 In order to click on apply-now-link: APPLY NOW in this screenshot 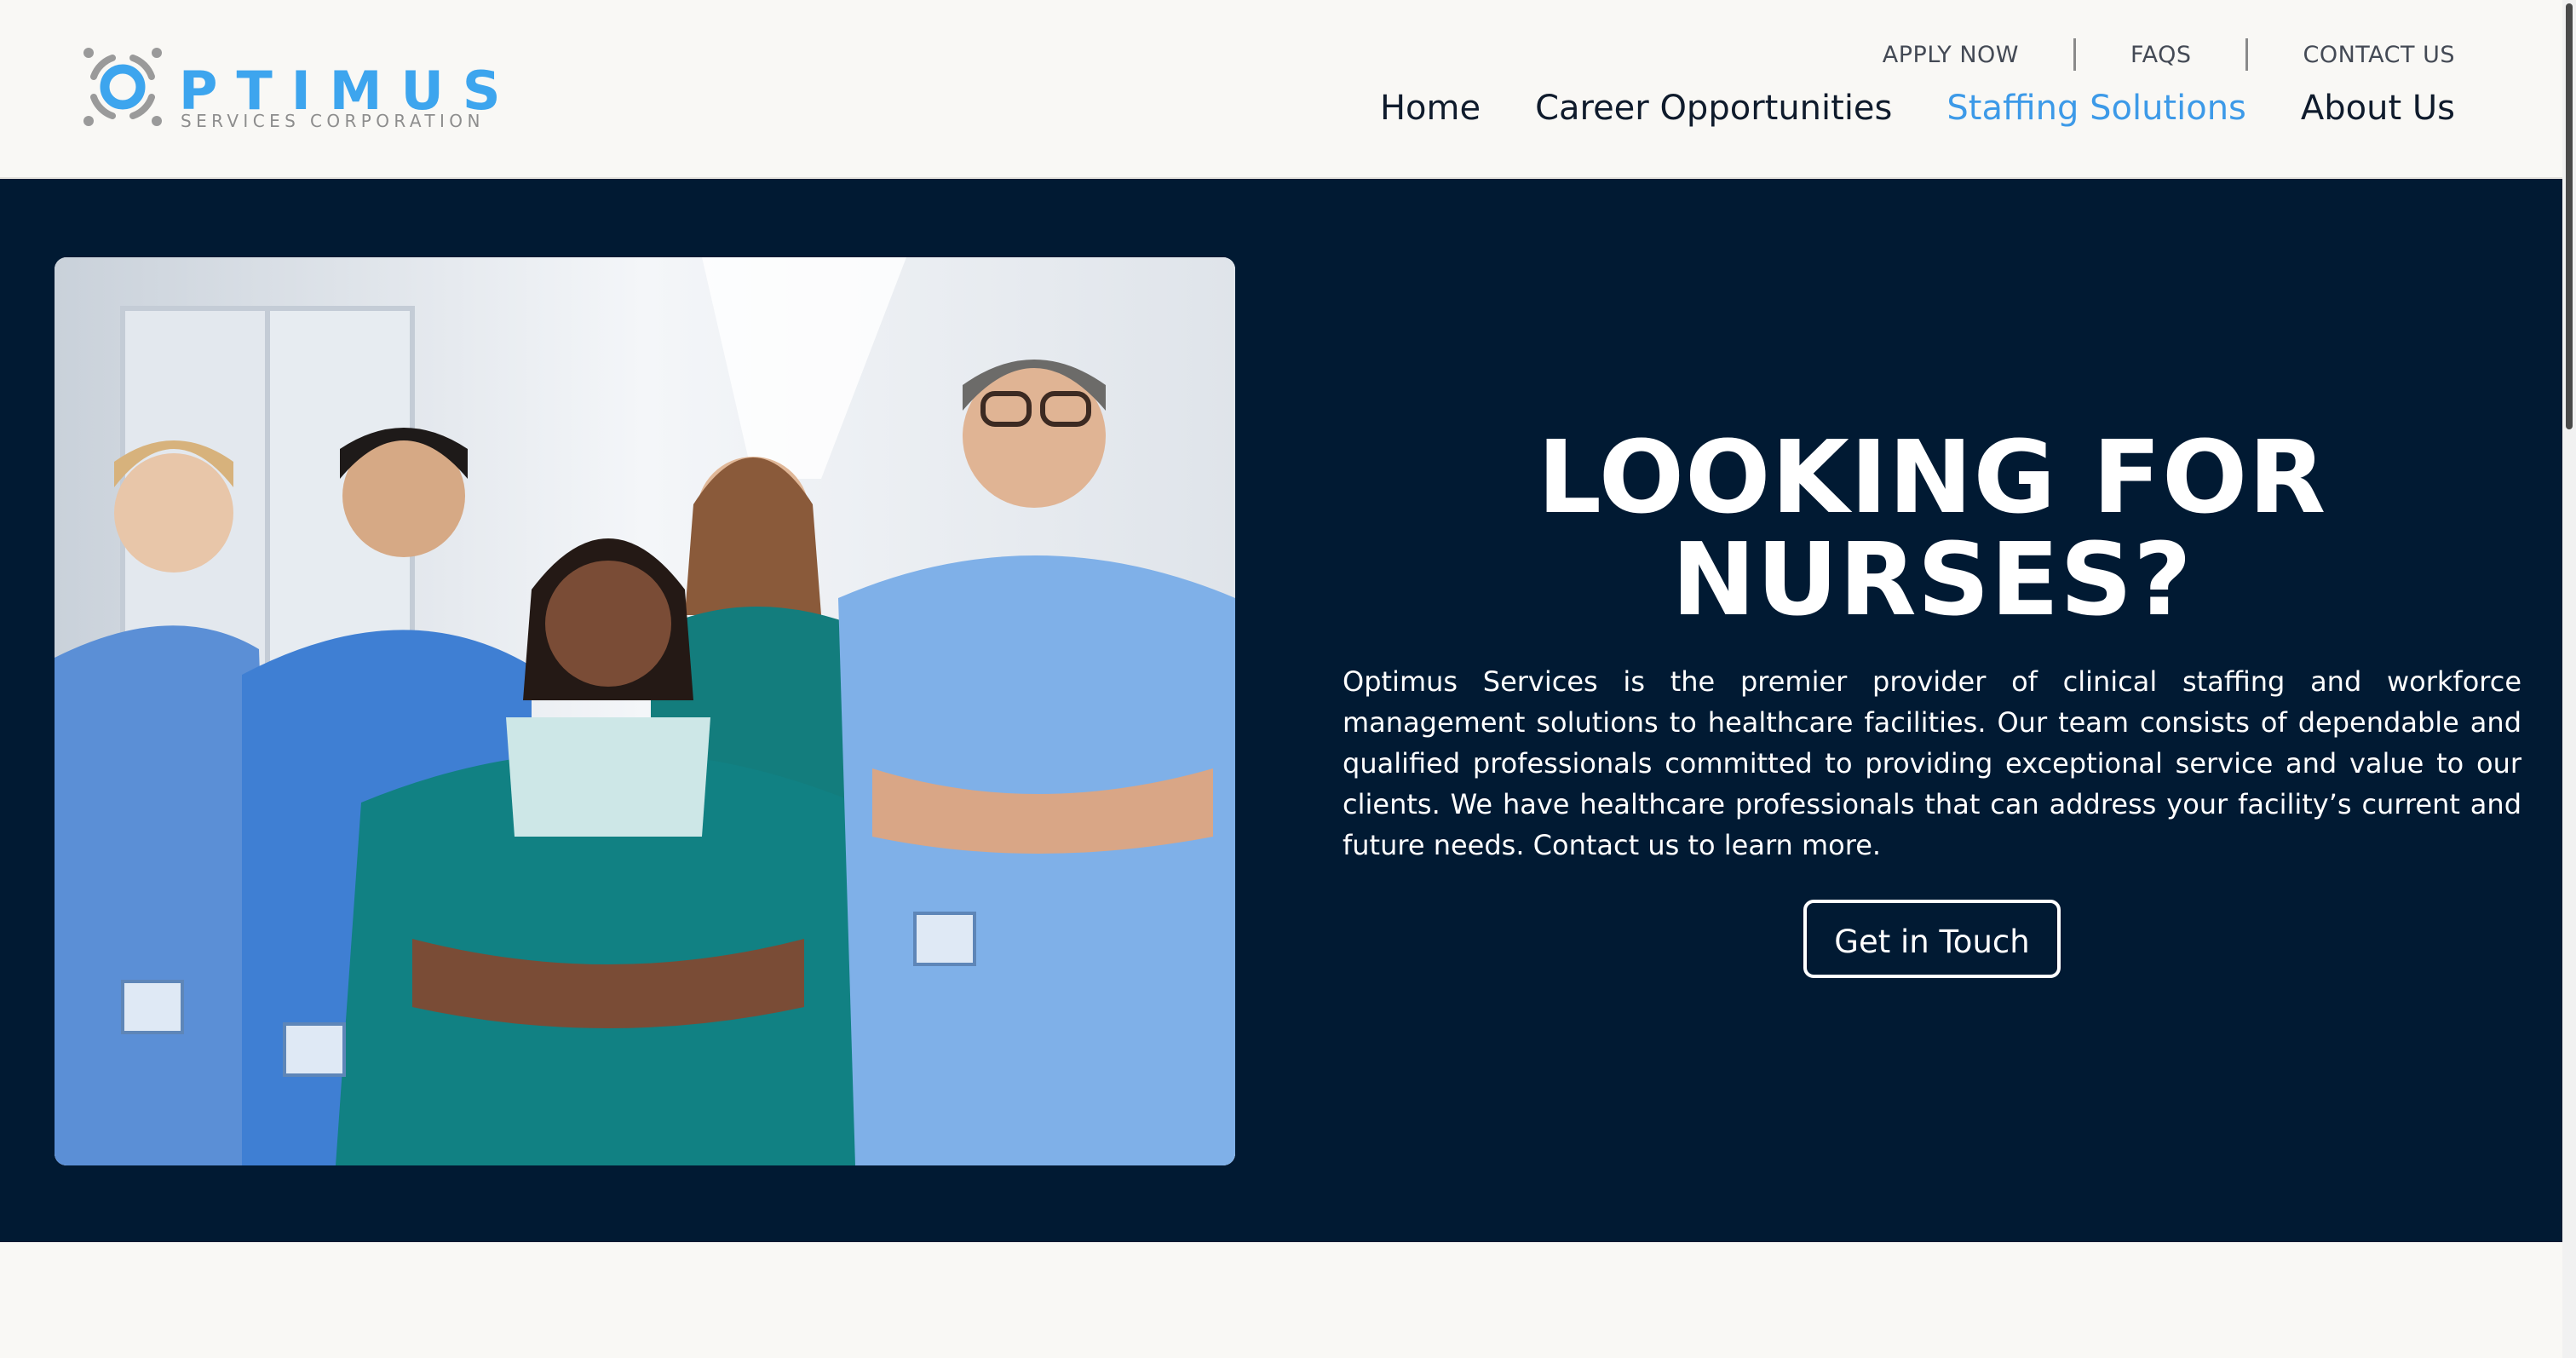, I will do `click(1951, 55)`.